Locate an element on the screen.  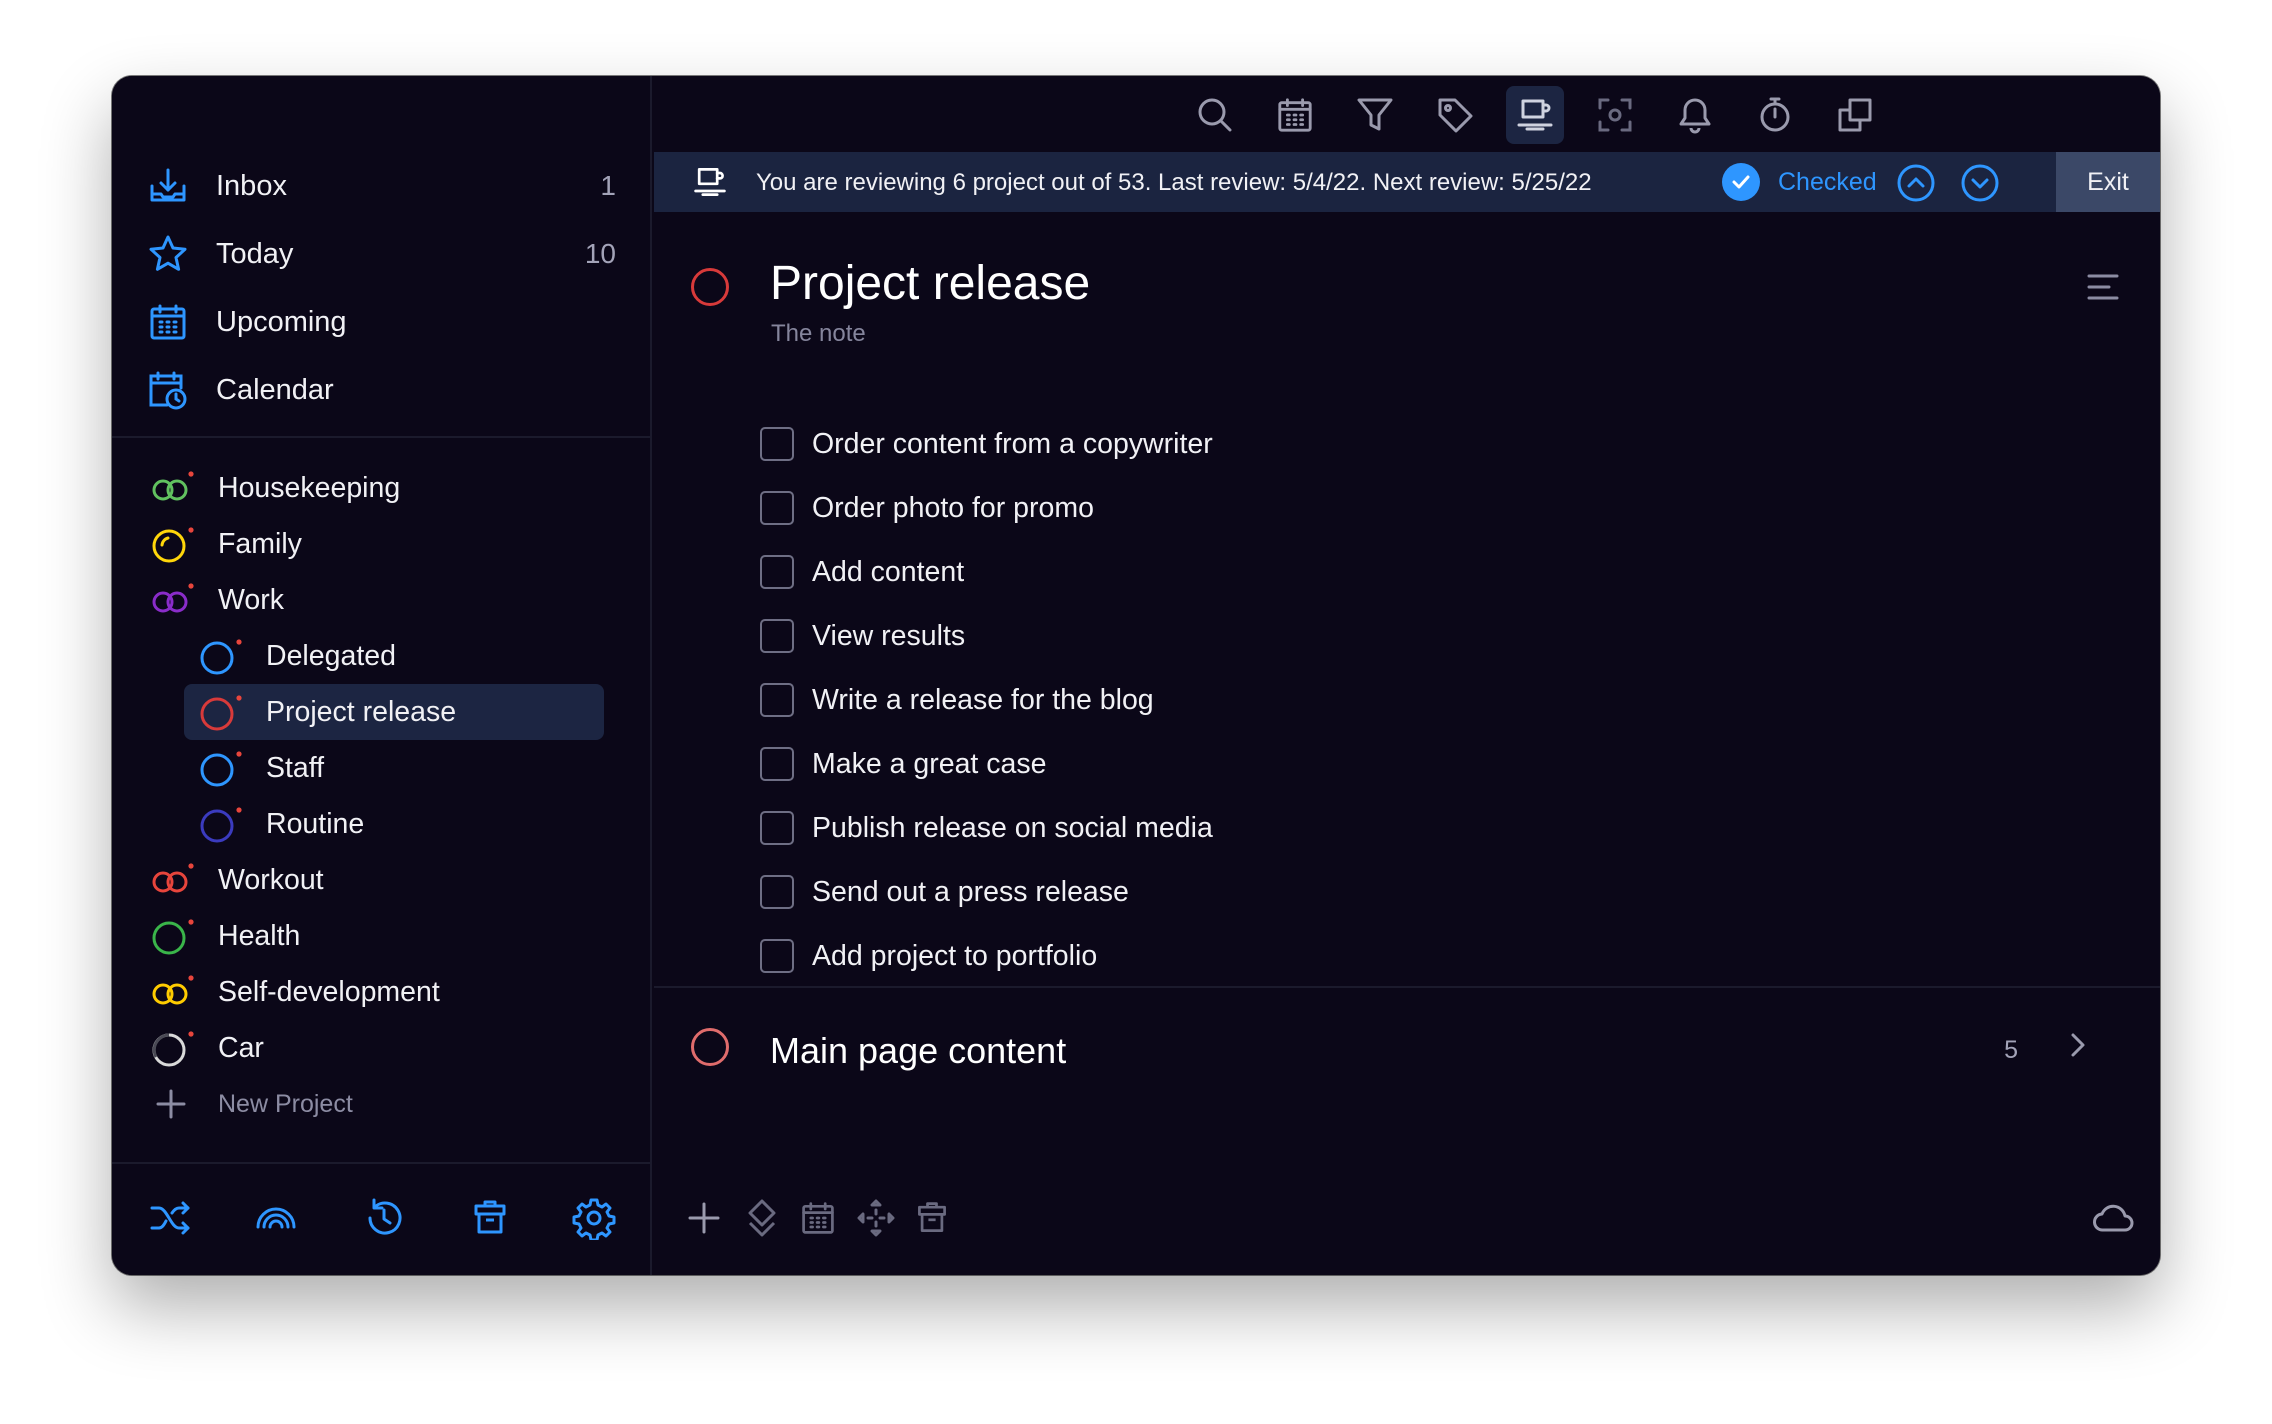
menu-lines-icon is located at coordinates (2103, 289).